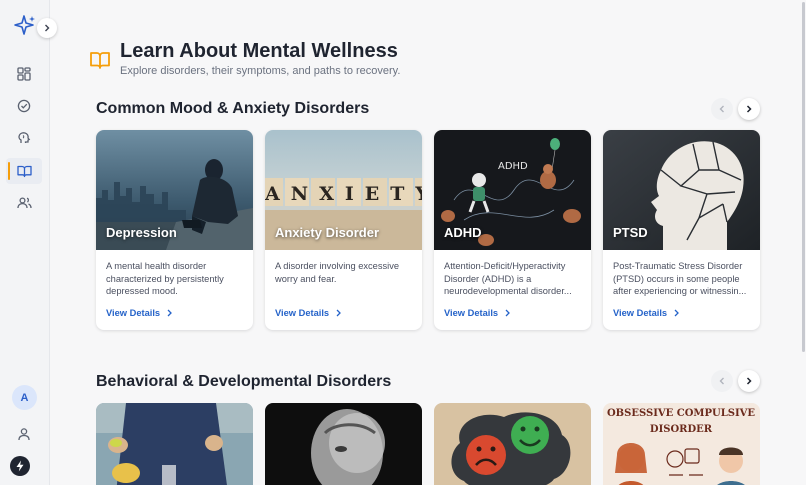 The width and height of the screenshot is (806, 485). What do you see at coordinates (25, 242) in the screenshot?
I see `sidebar: A` at bounding box center [25, 242].